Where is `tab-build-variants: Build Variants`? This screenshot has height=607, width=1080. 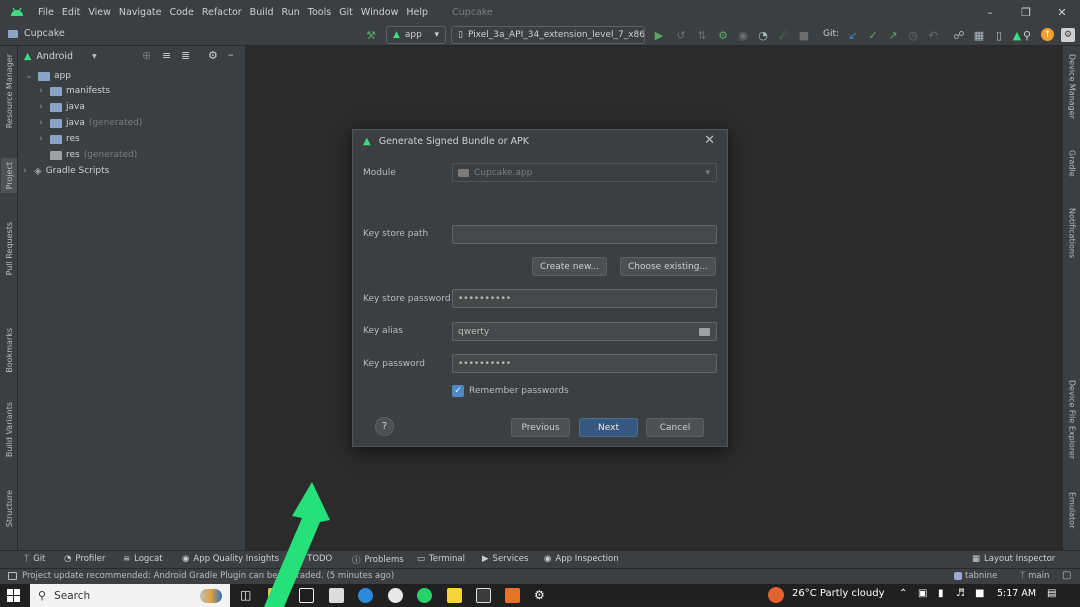
tab-build-variants: Build Variants is located at coordinates (9, 429).